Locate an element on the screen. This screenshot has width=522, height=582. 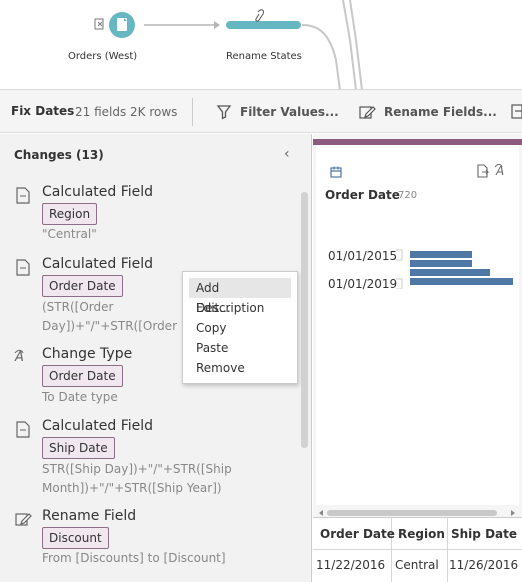
change-description-line: Month])+"/"+STR([Ship Year]) is located at coordinates (132, 488).